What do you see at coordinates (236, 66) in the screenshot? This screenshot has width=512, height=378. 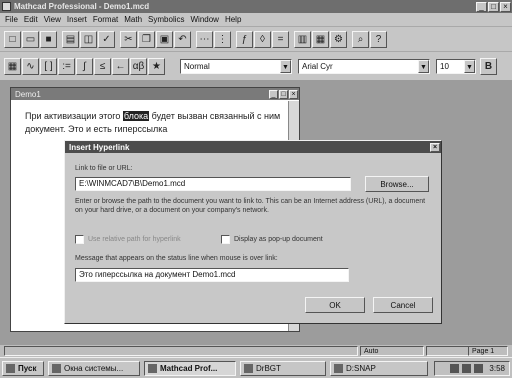 I see `style-select: Normal ▼` at bounding box center [236, 66].